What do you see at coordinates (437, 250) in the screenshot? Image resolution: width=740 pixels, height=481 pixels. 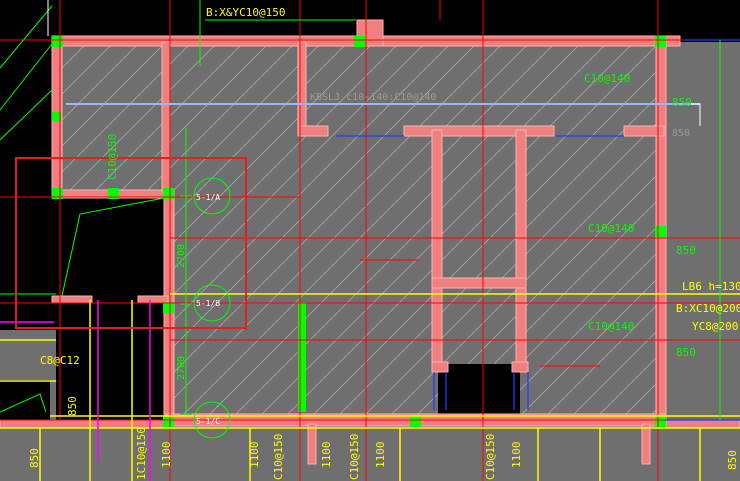 I see `wall-core-left` at bounding box center [437, 250].